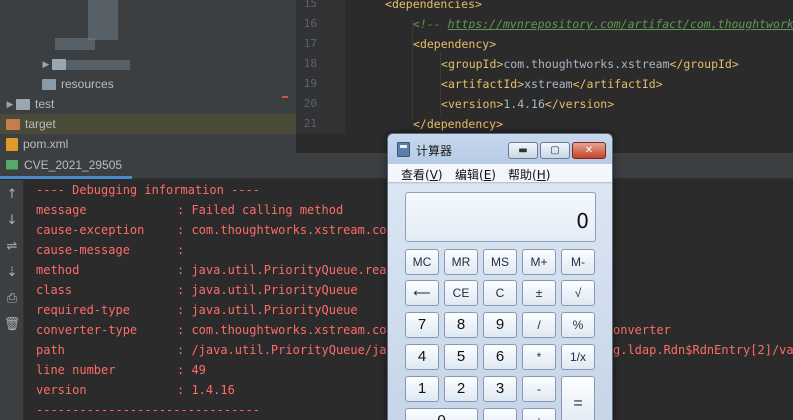 The height and width of the screenshot is (420, 793). I want to click on key-5: 5, so click(461, 357).